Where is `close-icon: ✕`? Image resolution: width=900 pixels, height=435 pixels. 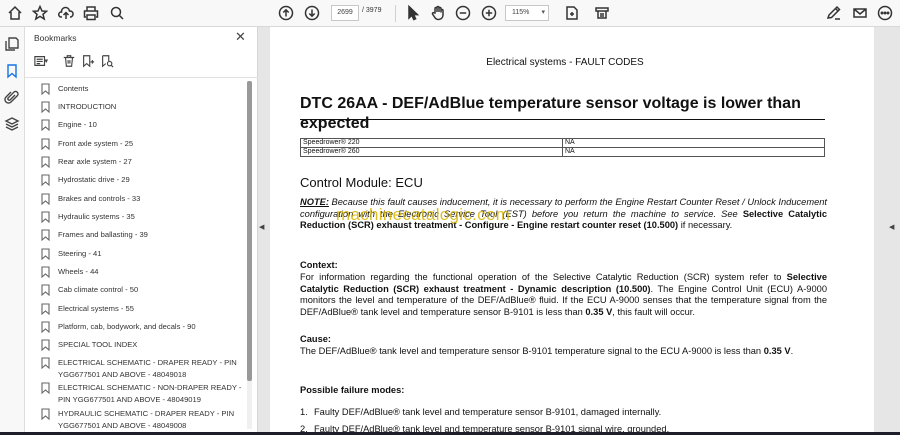 close-icon: ✕ is located at coordinates (240, 37).